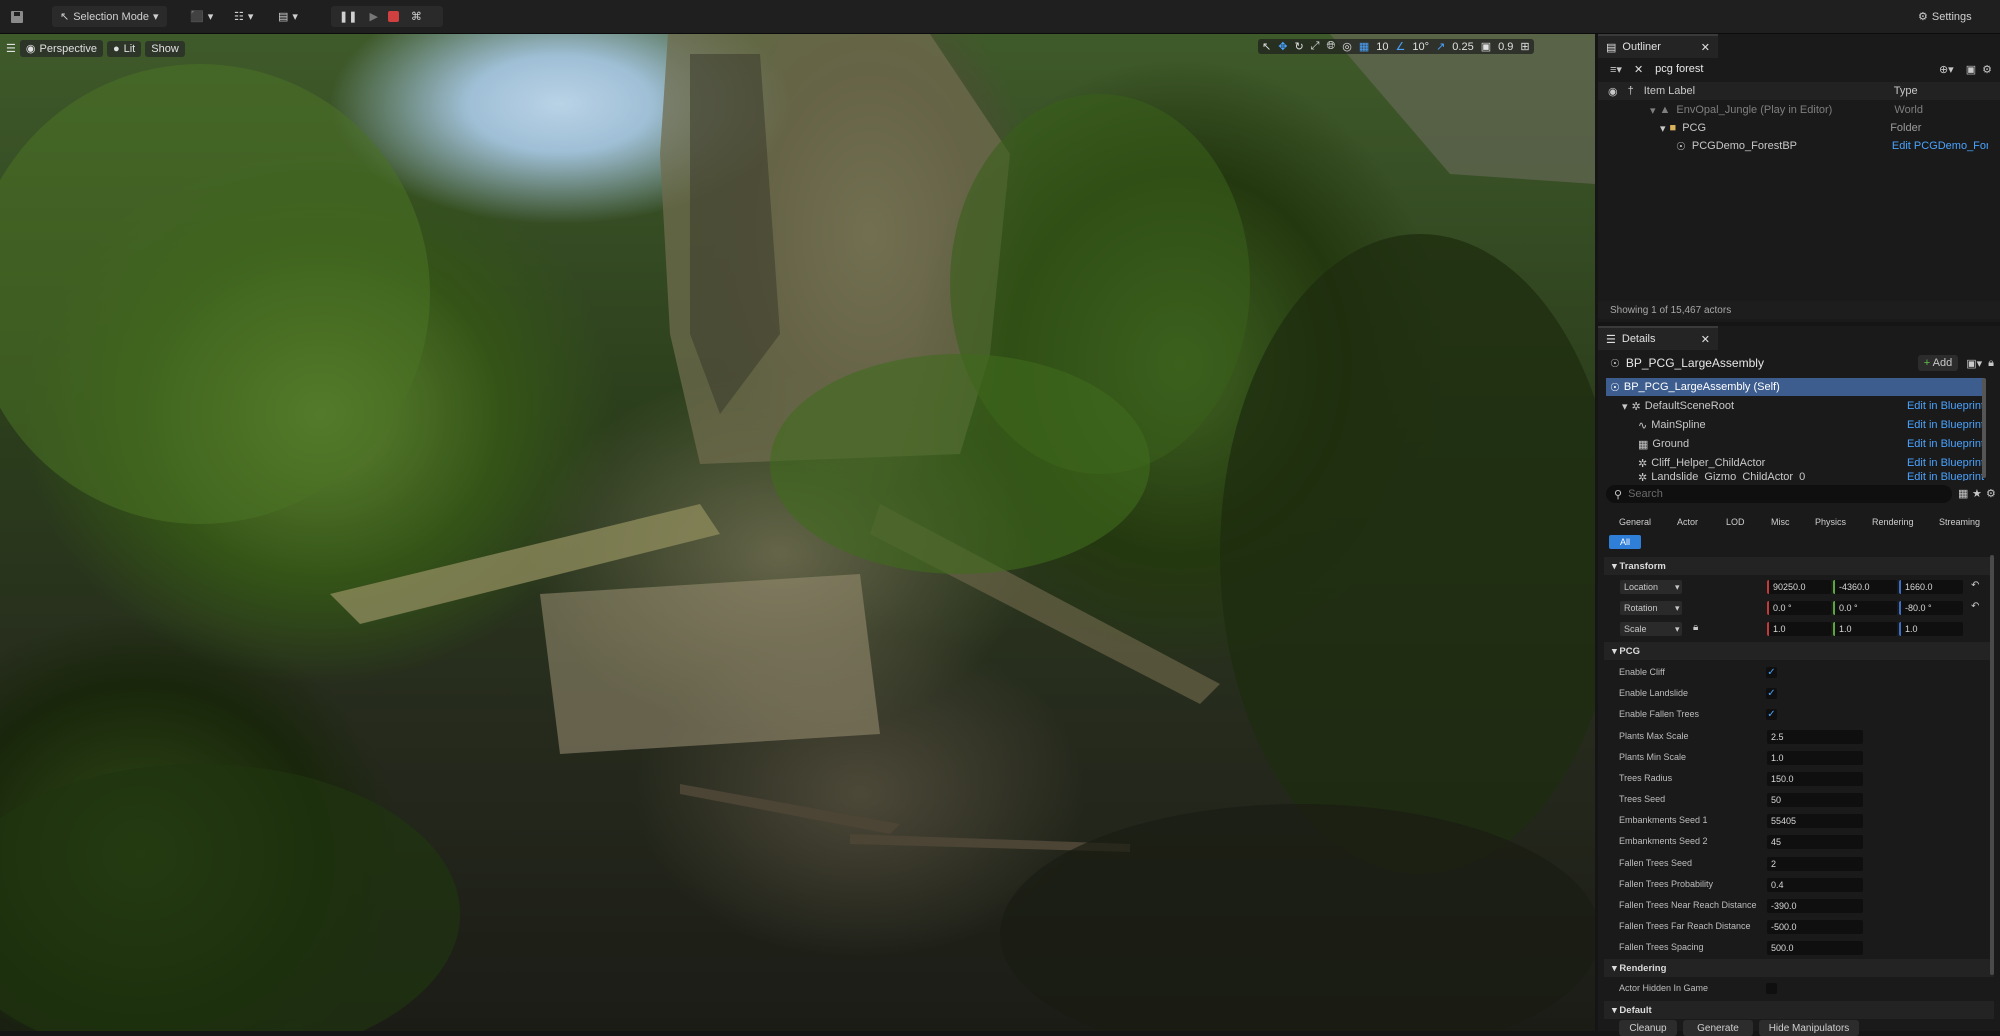  Describe the element at coordinates (1799, 566) in the screenshot. I see `transform-section-header: ▾ Transform` at that location.